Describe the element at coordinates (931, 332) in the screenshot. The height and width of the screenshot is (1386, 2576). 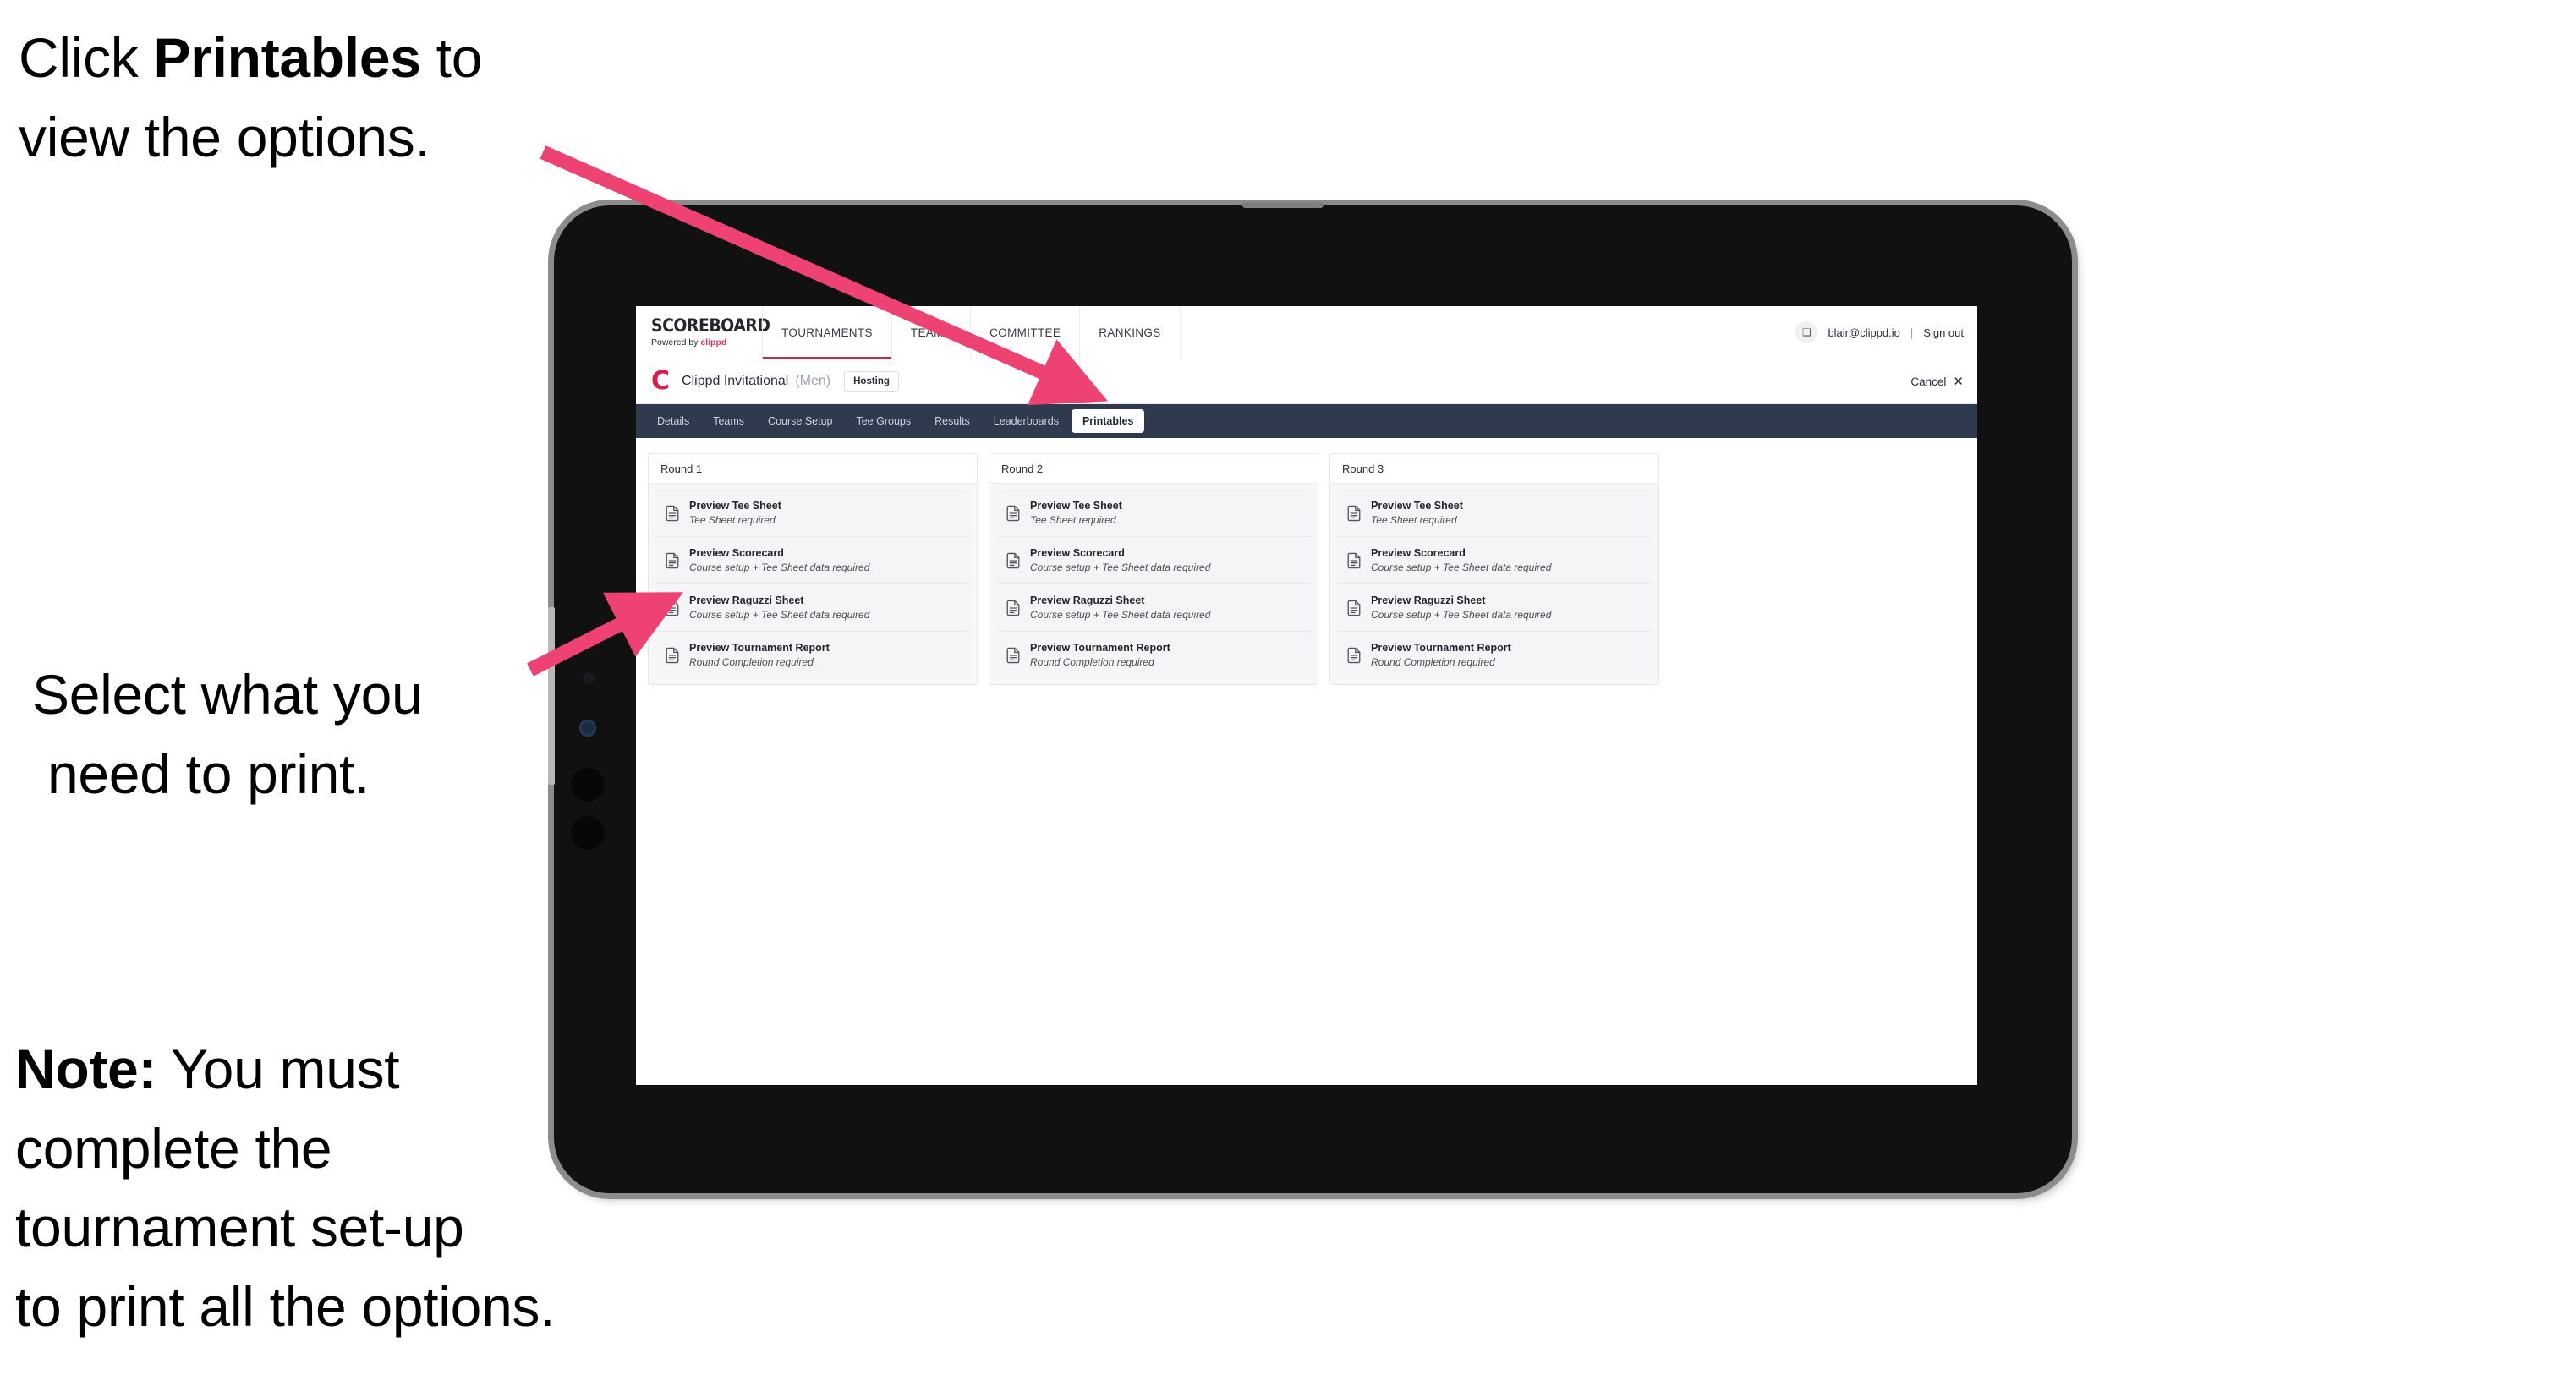
I see `nav-tab-teams: TEAMS` at that location.